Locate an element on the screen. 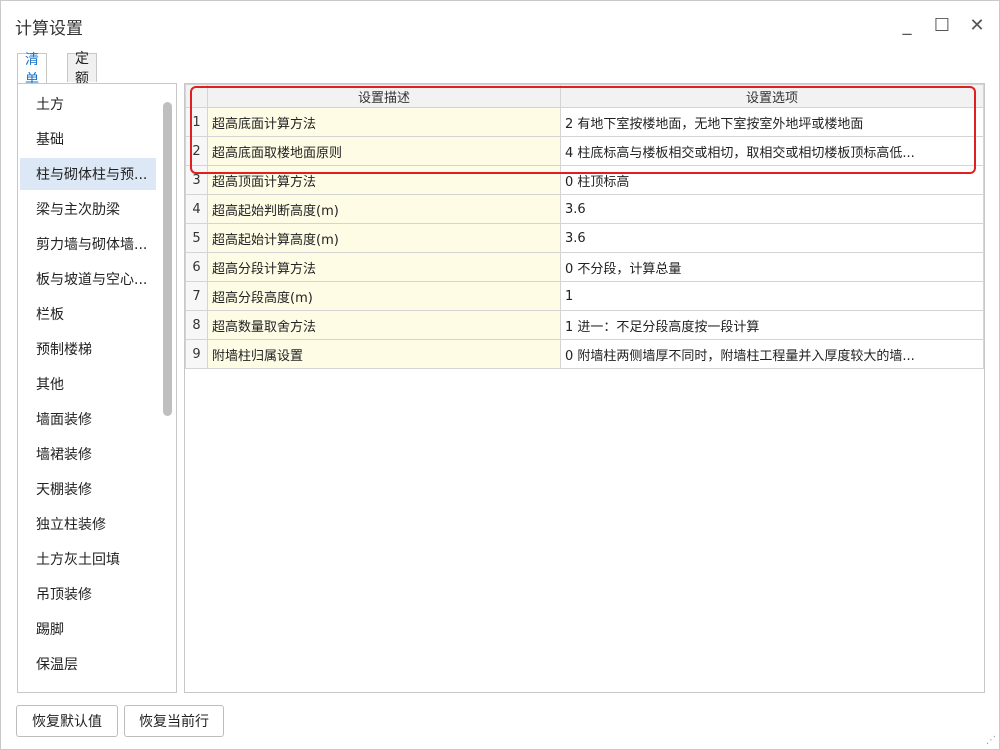 This screenshot has height=750, width=1000. sidebar-item: 其他 is located at coordinates (88, 384).